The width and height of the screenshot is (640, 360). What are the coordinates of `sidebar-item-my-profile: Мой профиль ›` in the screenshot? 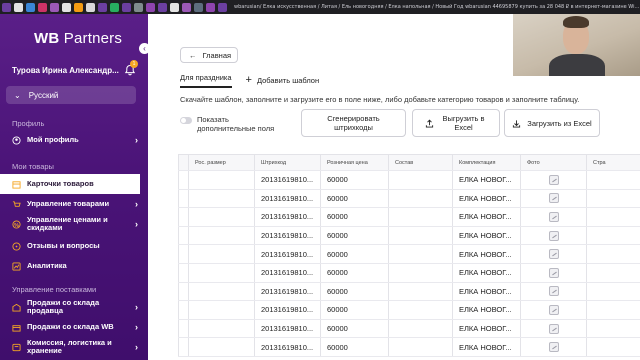 It's located at (74, 140).